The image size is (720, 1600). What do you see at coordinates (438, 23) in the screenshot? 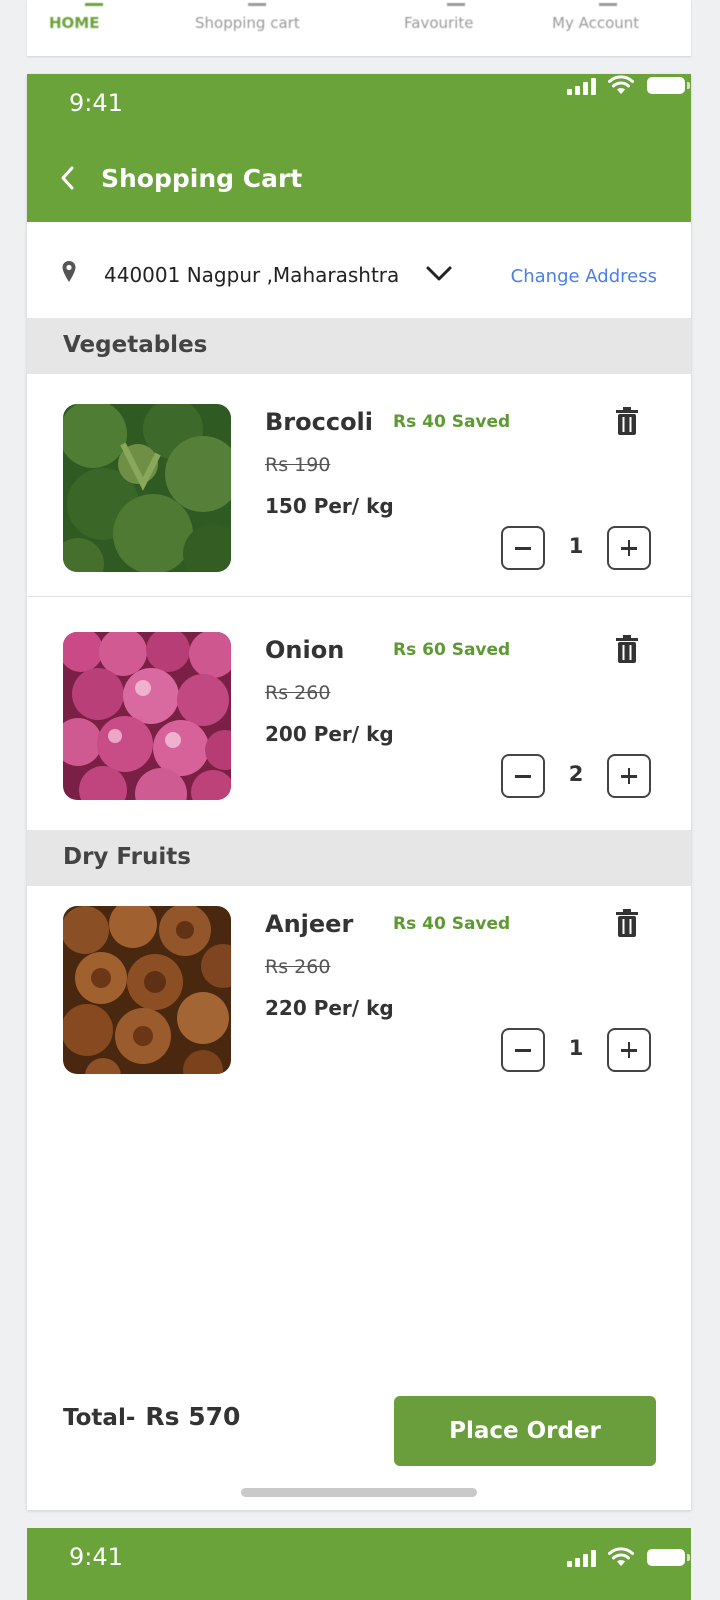
I see `nav-item-favourite: Favourite` at bounding box center [438, 23].